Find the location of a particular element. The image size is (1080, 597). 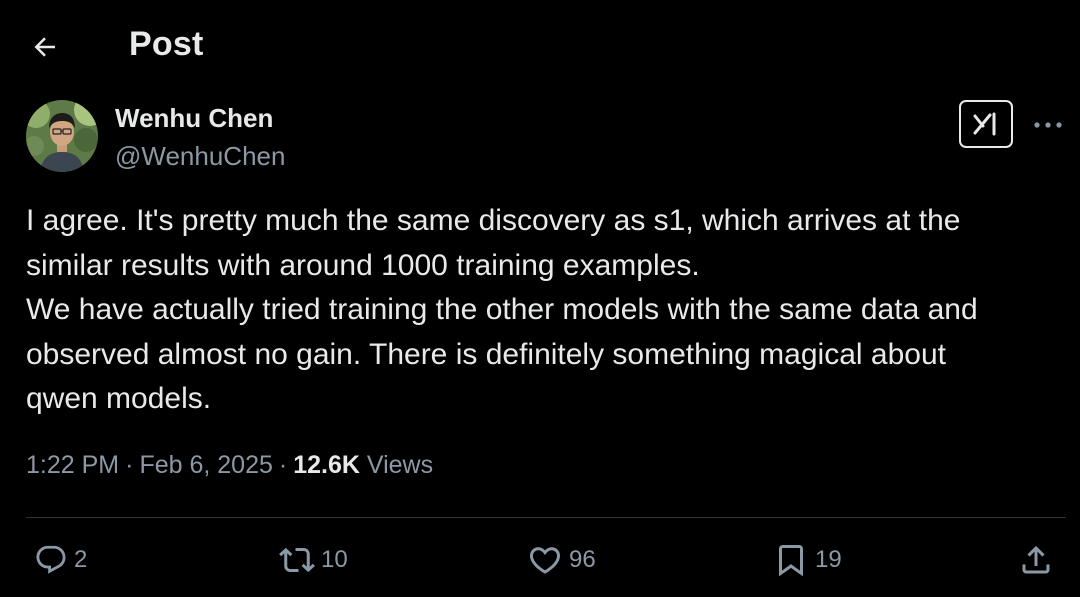

back-button is located at coordinates (45, 47).